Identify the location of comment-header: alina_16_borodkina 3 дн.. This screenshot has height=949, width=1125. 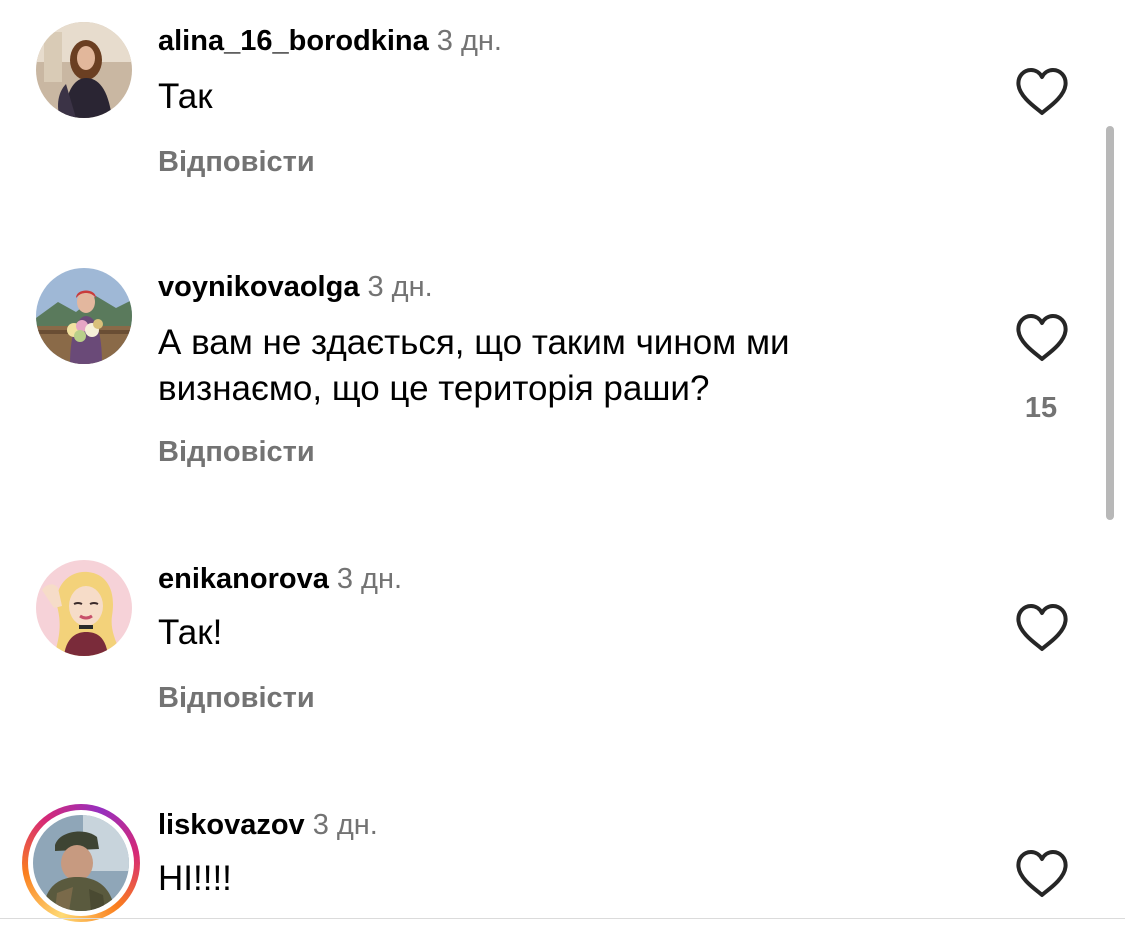
(330, 41).